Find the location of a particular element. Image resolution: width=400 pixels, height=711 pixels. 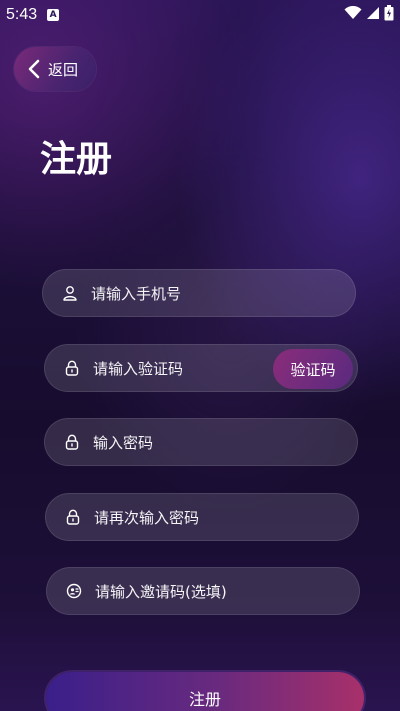

confirm-password-input: 请再次输入密码 is located at coordinates (202, 517).